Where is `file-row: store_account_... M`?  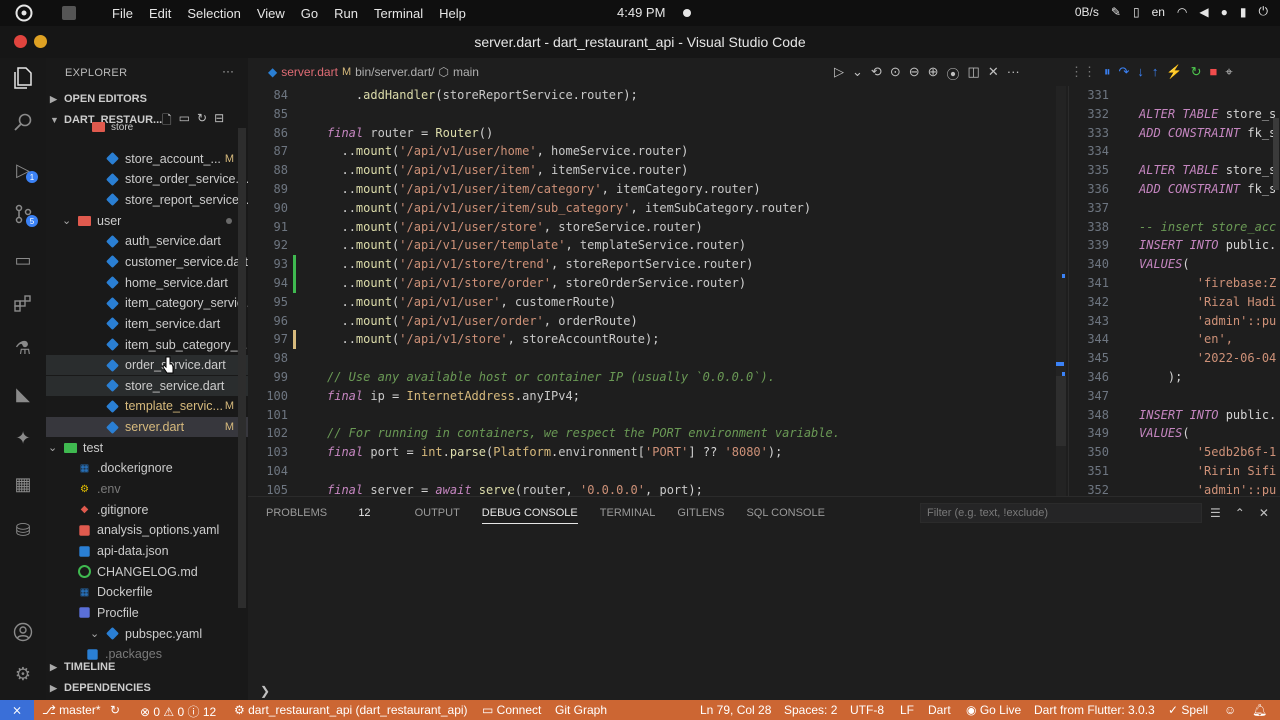
file-row: store_account_... M is located at coordinates (147, 159).